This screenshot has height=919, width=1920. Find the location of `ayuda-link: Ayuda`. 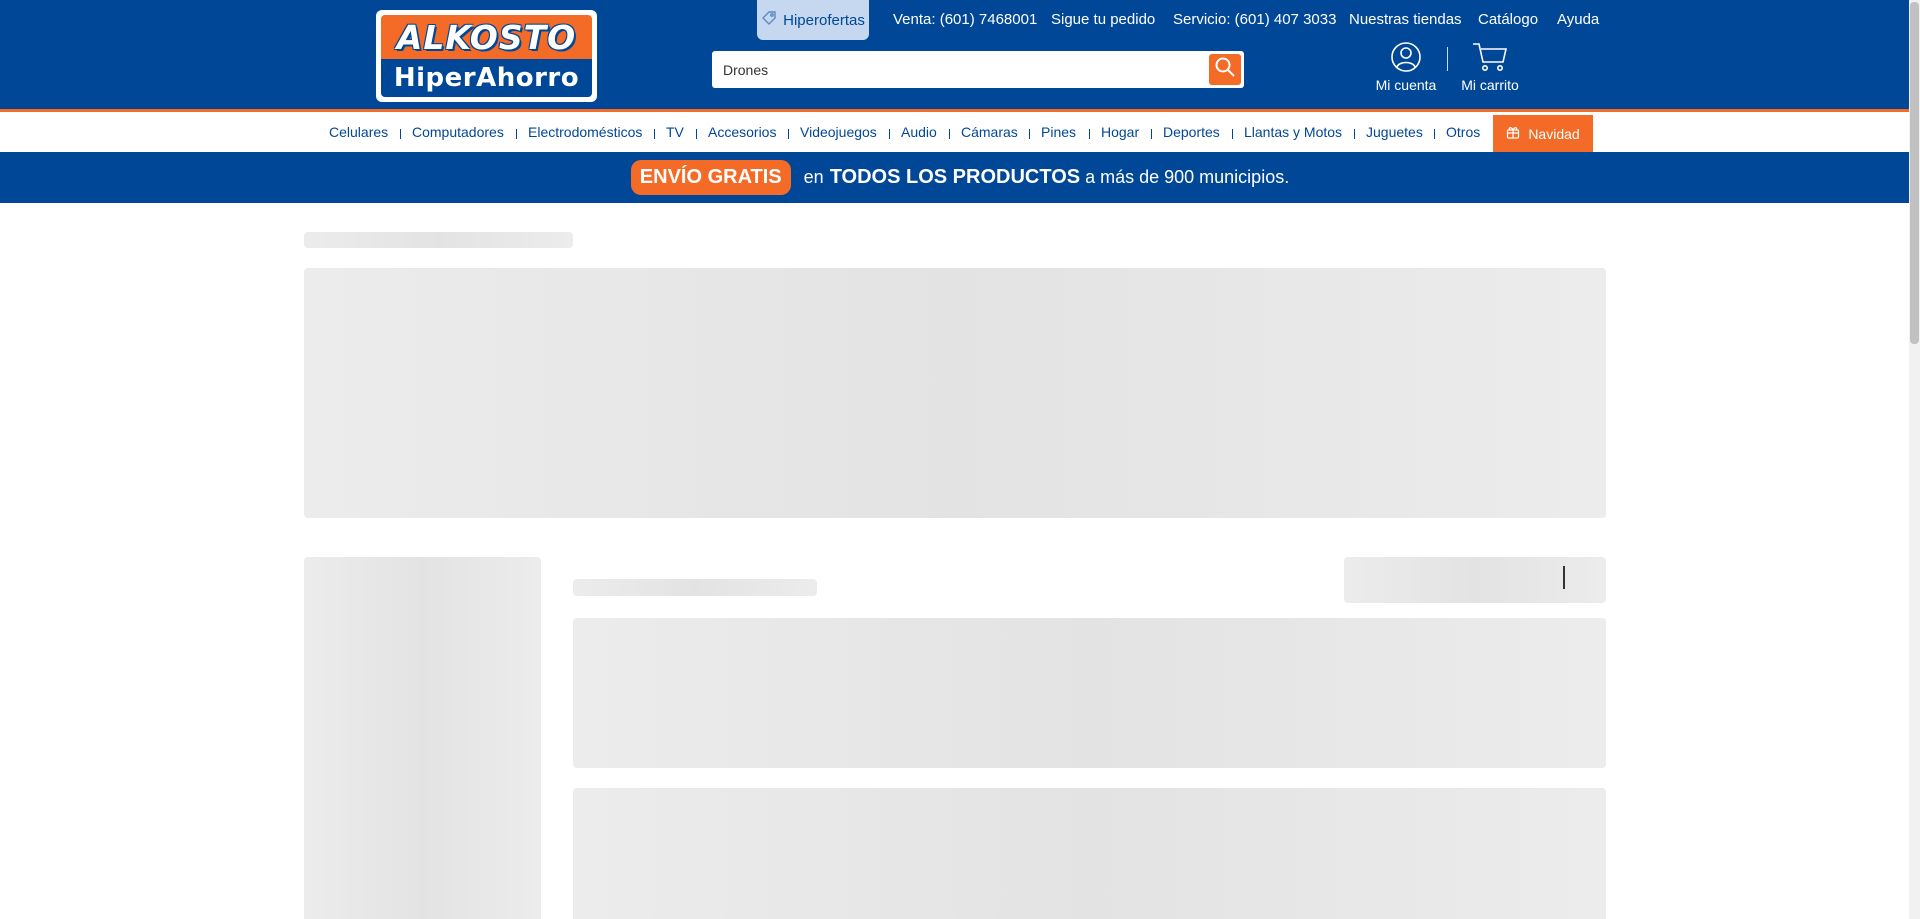

ayuda-link: Ayuda is located at coordinates (1578, 19).